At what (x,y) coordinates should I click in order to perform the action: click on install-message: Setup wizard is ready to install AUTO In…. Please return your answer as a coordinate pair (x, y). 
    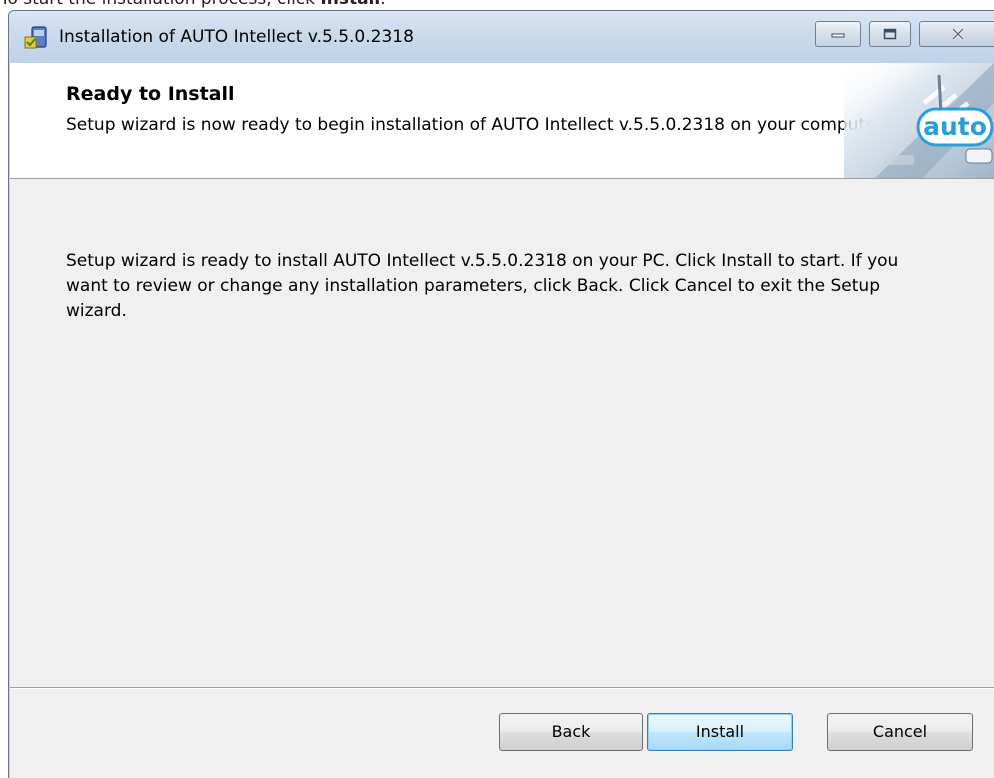
    Looking at the image, I should click on (482, 286).